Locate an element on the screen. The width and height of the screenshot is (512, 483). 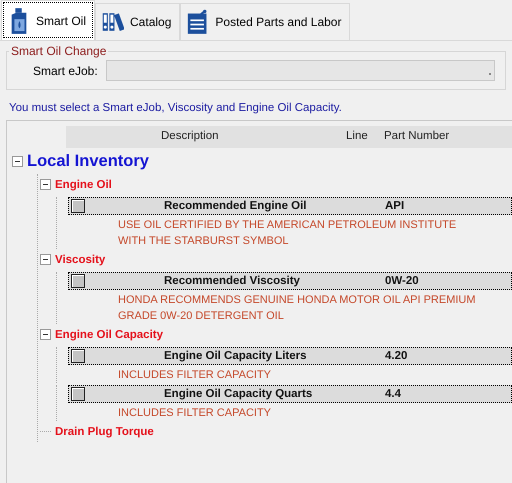
group-title: Smart Oil Change is located at coordinates (59, 51).